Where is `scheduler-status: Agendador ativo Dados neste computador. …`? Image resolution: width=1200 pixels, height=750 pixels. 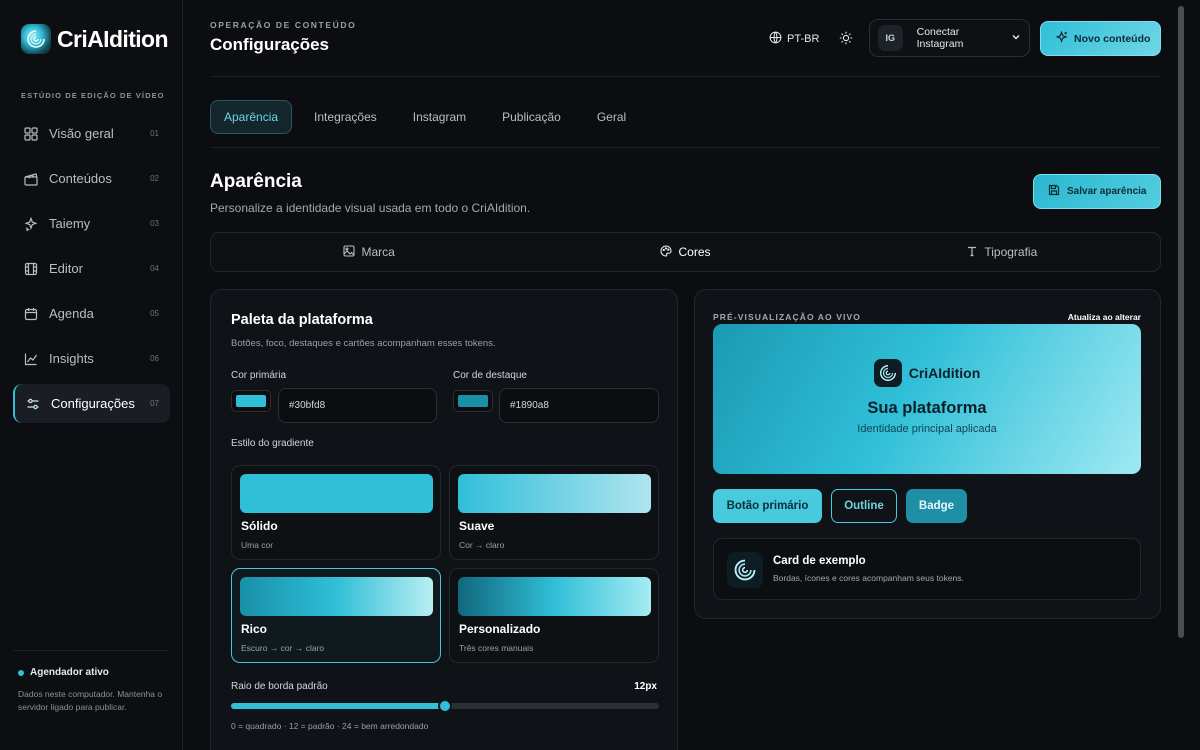 scheduler-status: Agendador ativo Dados neste computador. … is located at coordinates (93, 690).